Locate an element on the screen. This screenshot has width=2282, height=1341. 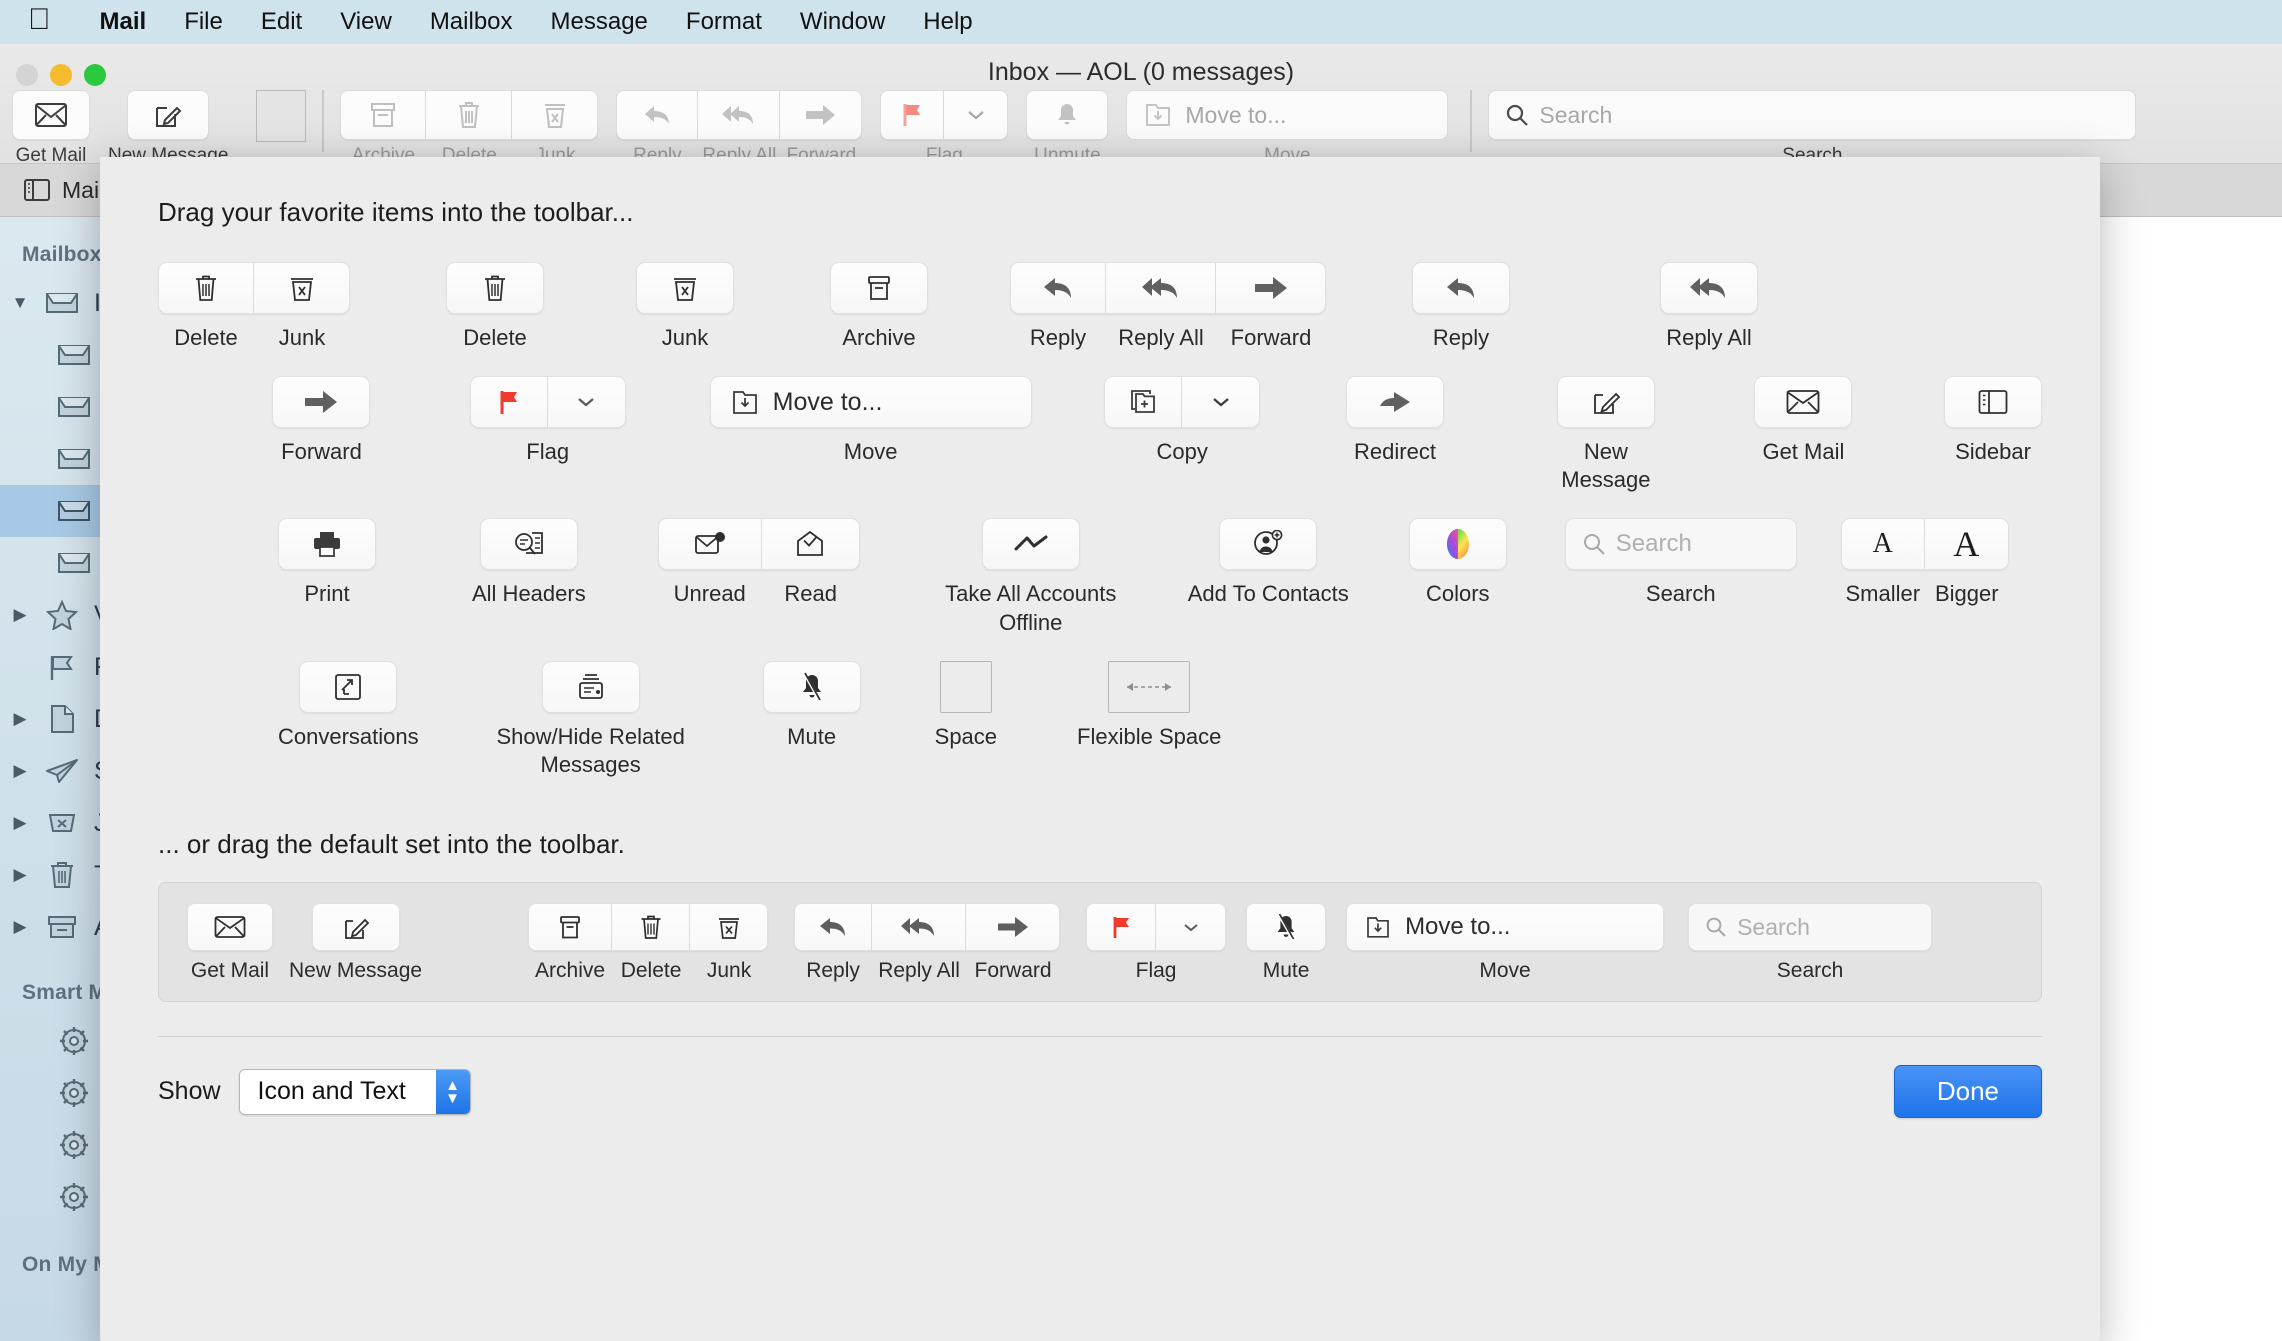
default-flag-dropdown is located at coordinates (1191, 927).